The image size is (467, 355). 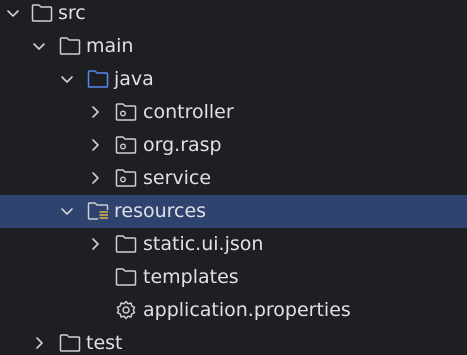 What do you see at coordinates (188, 112) in the screenshot?
I see `tree-item-label: controller` at bounding box center [188, 112].